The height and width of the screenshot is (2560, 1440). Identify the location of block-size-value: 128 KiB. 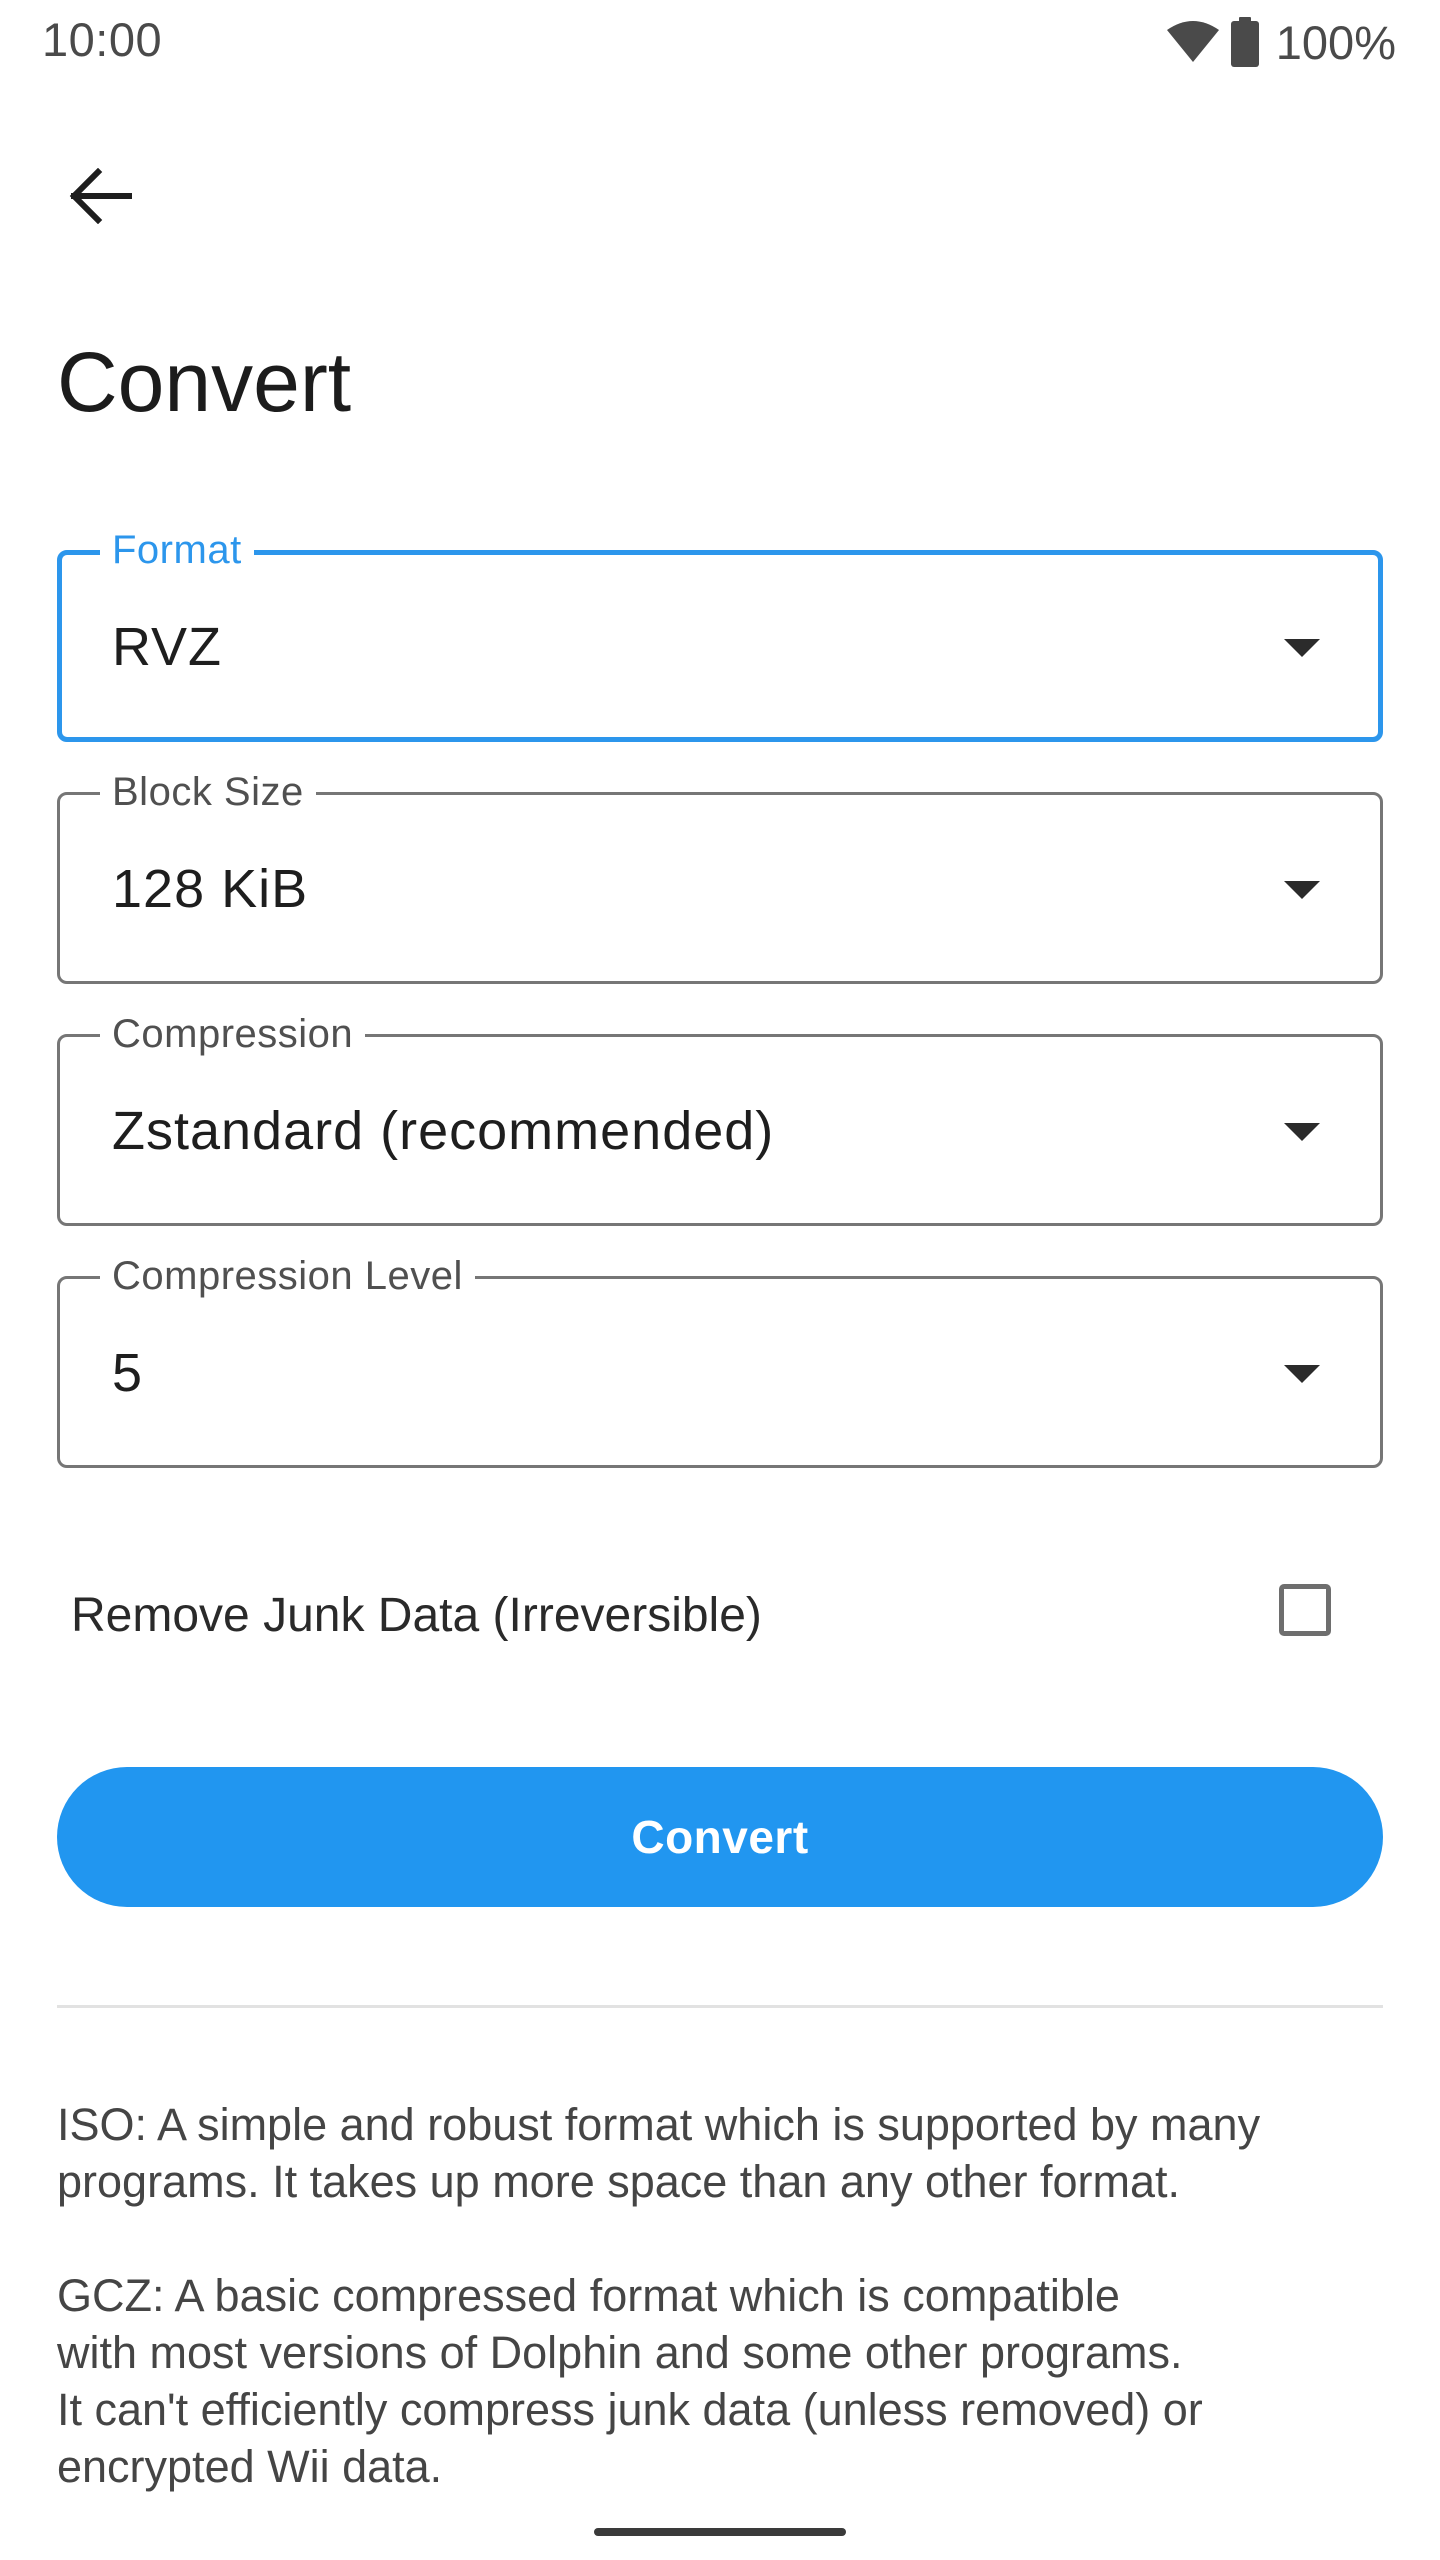
(210, 889).